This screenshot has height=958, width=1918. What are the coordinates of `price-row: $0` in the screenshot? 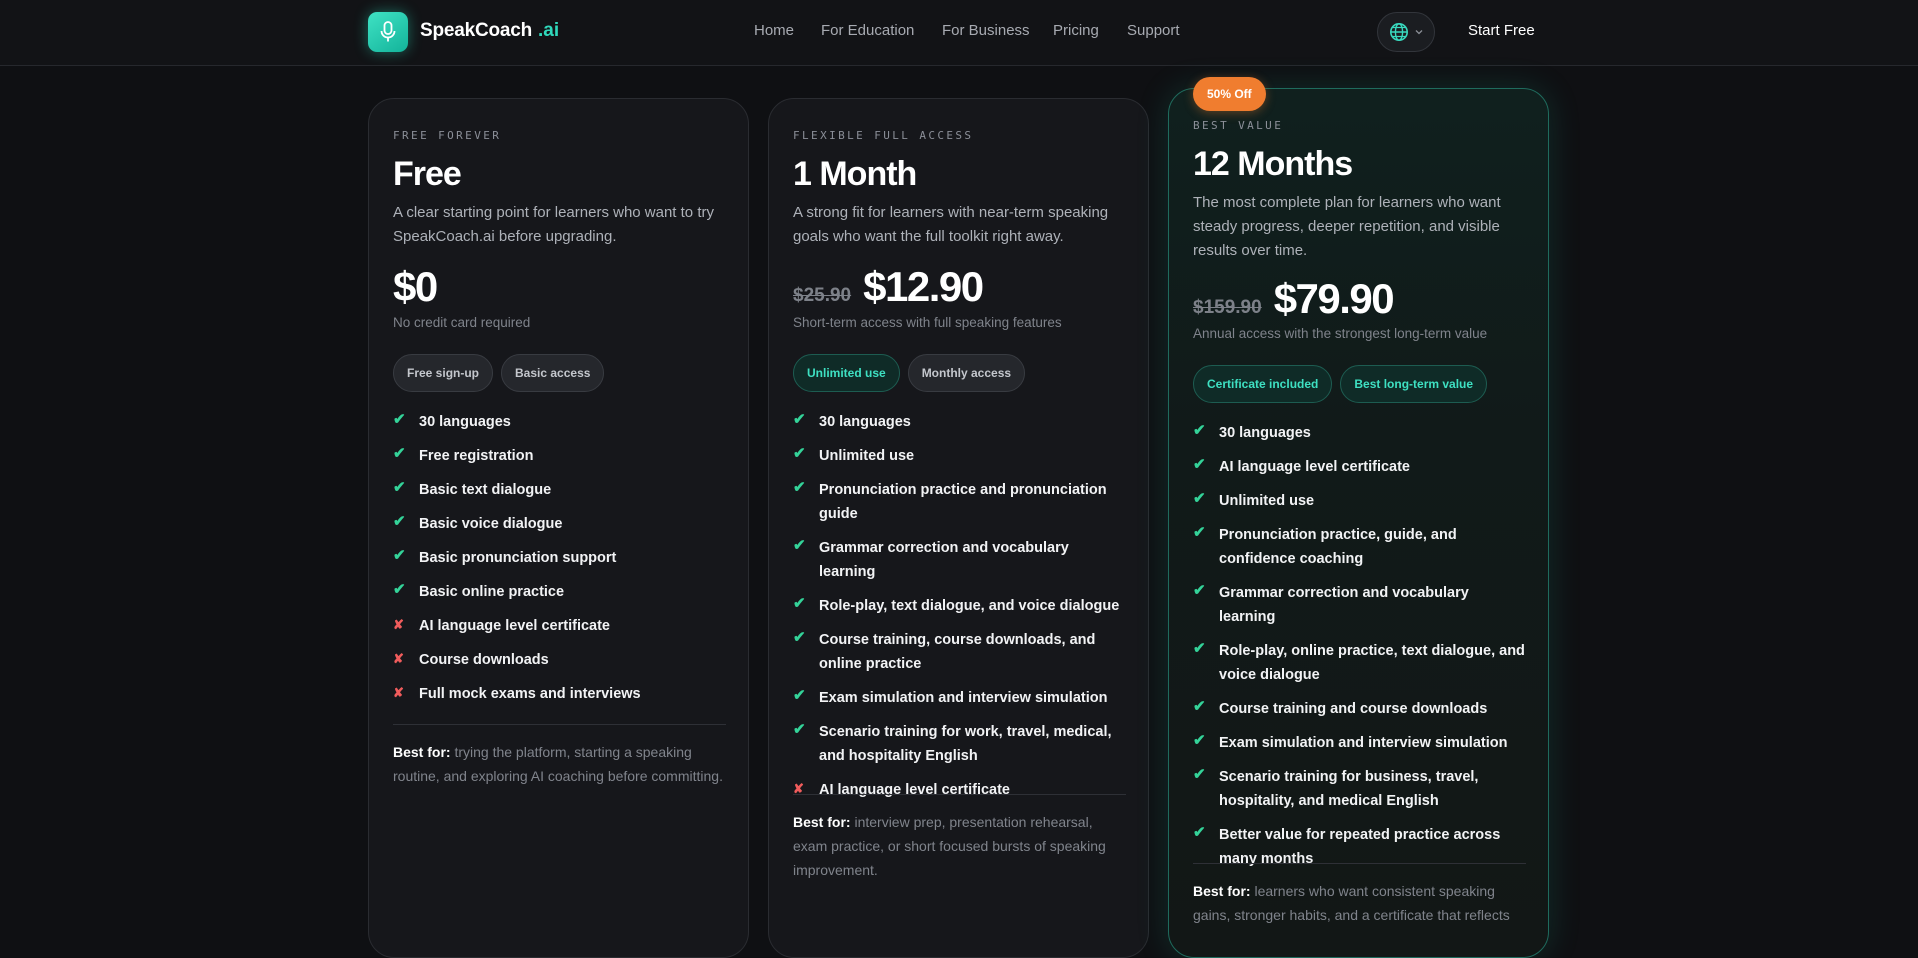 It's located at (415, 287).